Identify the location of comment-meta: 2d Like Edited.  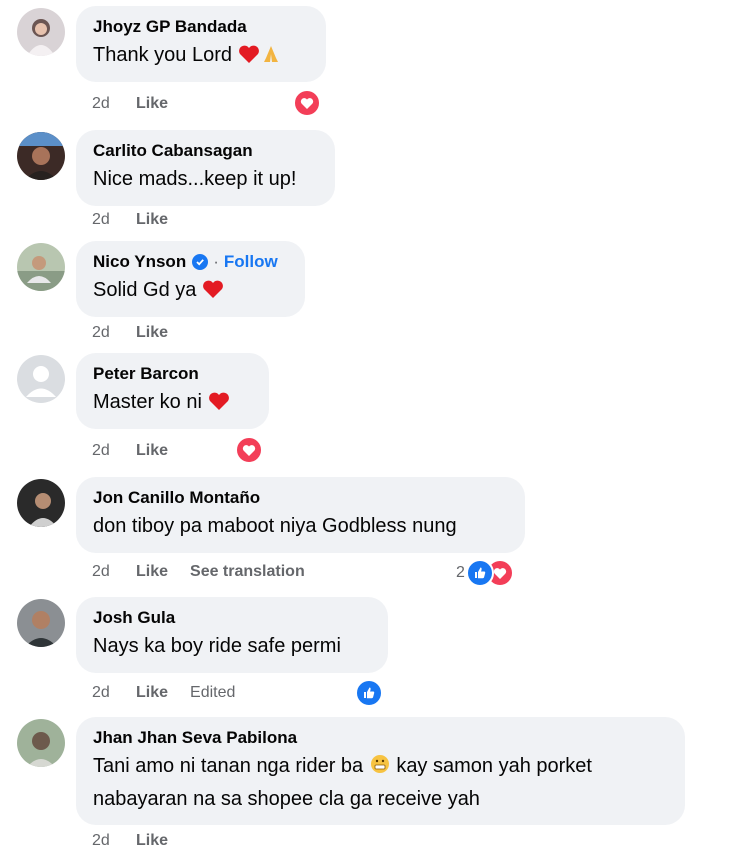
(163, 693).